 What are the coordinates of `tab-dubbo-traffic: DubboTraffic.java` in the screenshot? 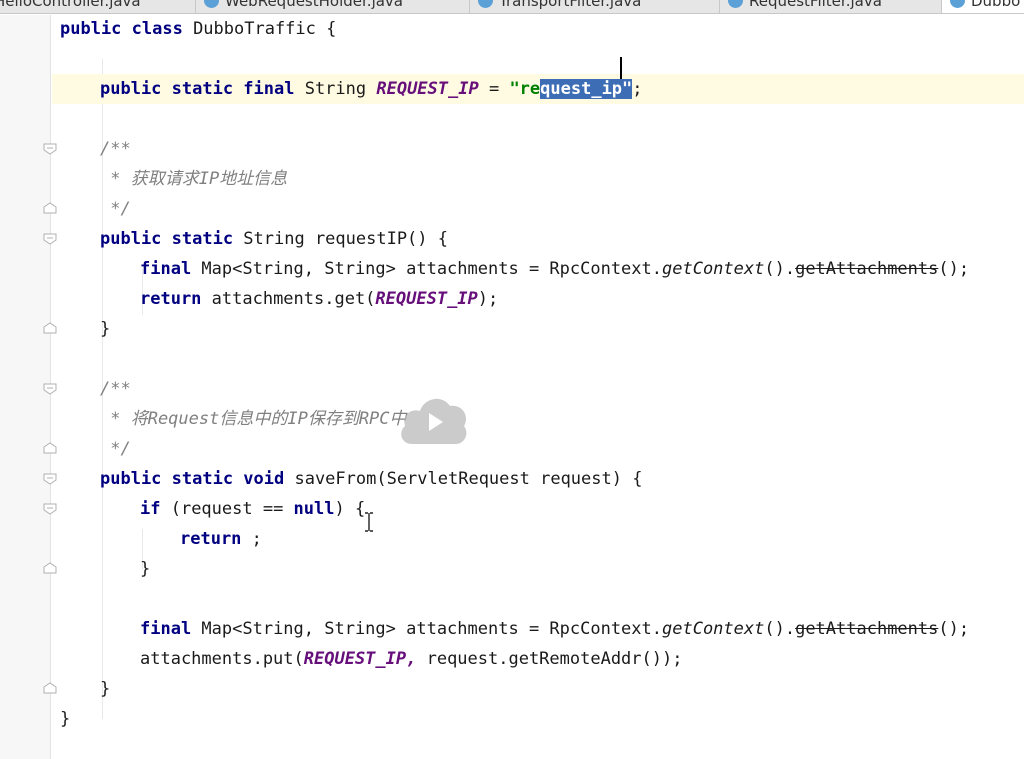 It's located at (983, 6).